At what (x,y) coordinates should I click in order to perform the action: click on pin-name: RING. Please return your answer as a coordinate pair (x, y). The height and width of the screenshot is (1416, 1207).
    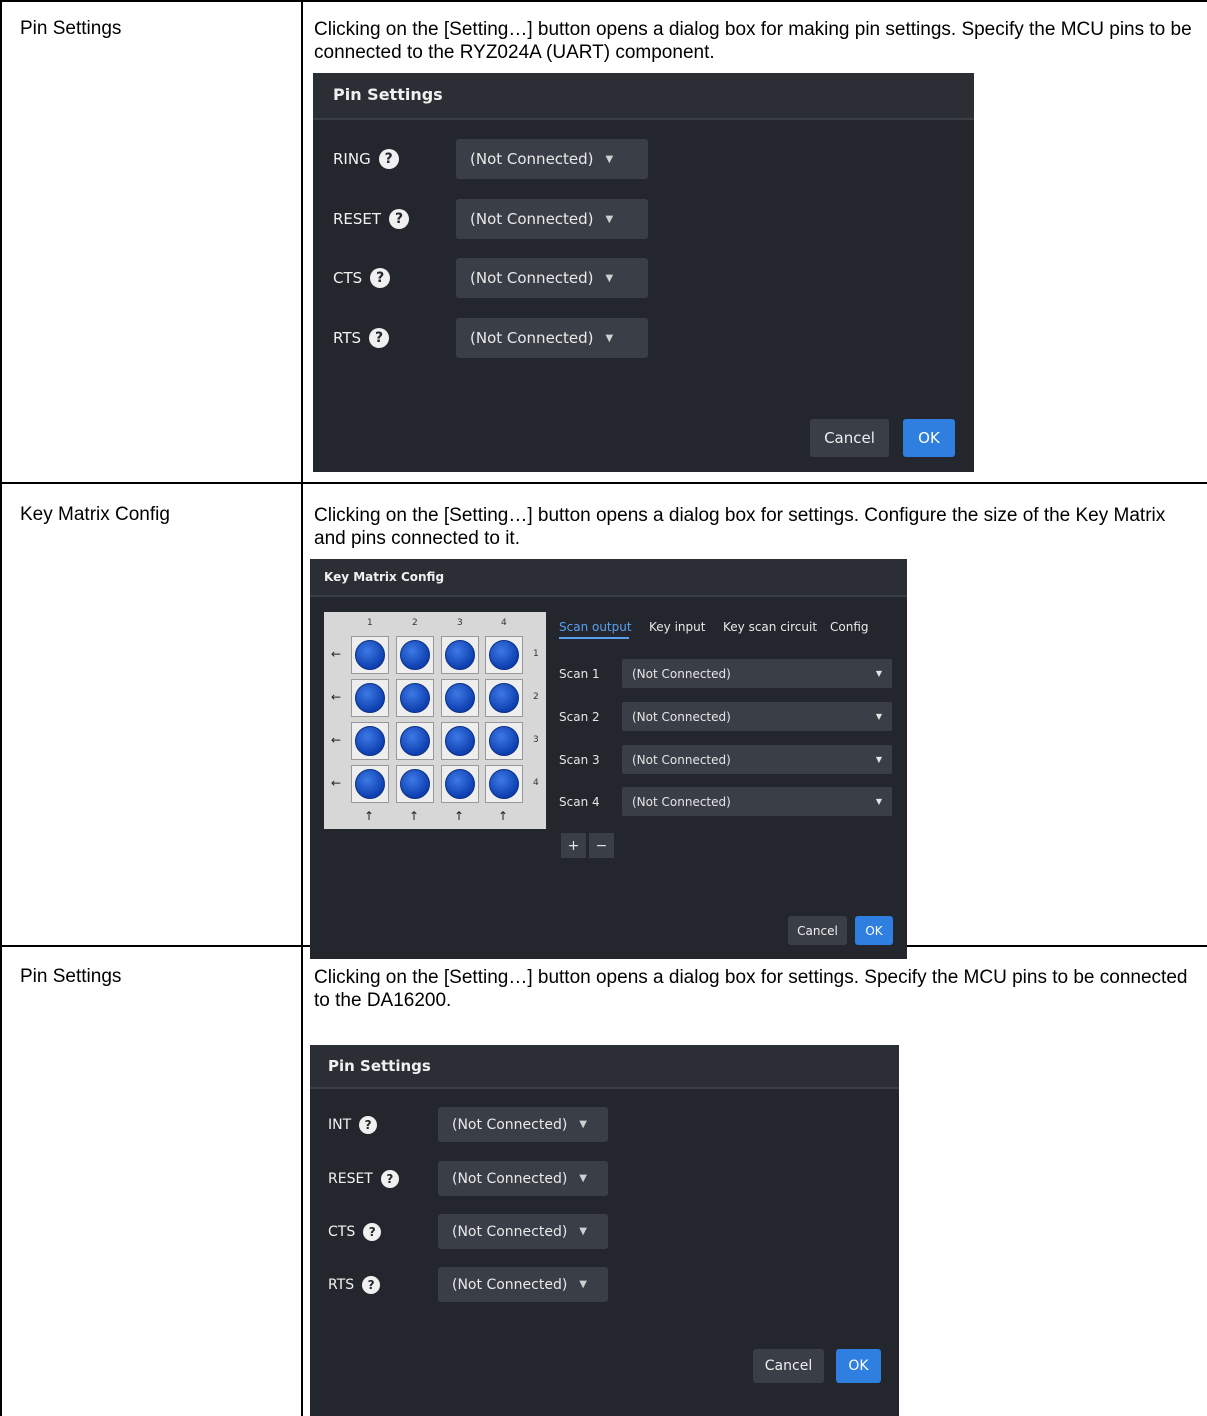
    Looking at the image, I should click on (352, 159).